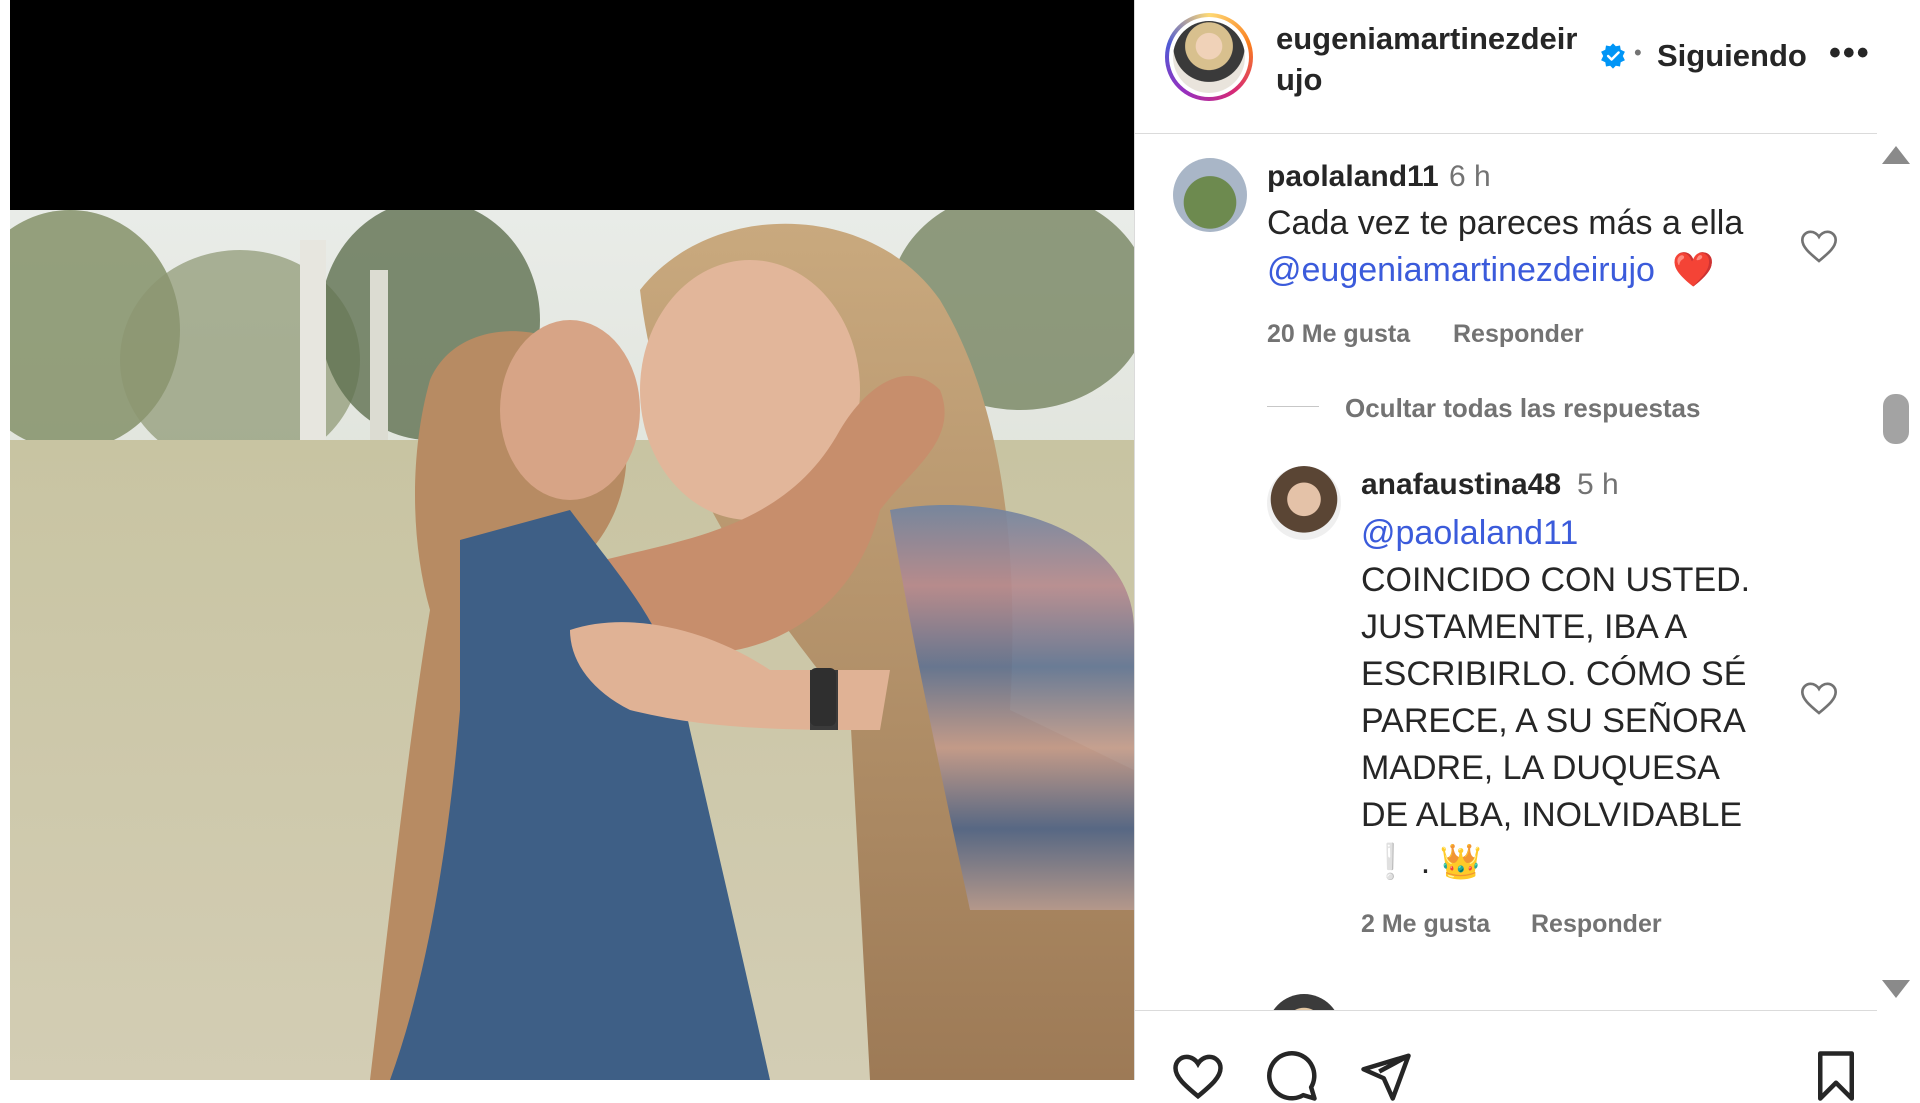 Image resolution: width=1920 pixels, height=1103 pixels. I want to click on reply-time: 5 h, so click(1598, 485).